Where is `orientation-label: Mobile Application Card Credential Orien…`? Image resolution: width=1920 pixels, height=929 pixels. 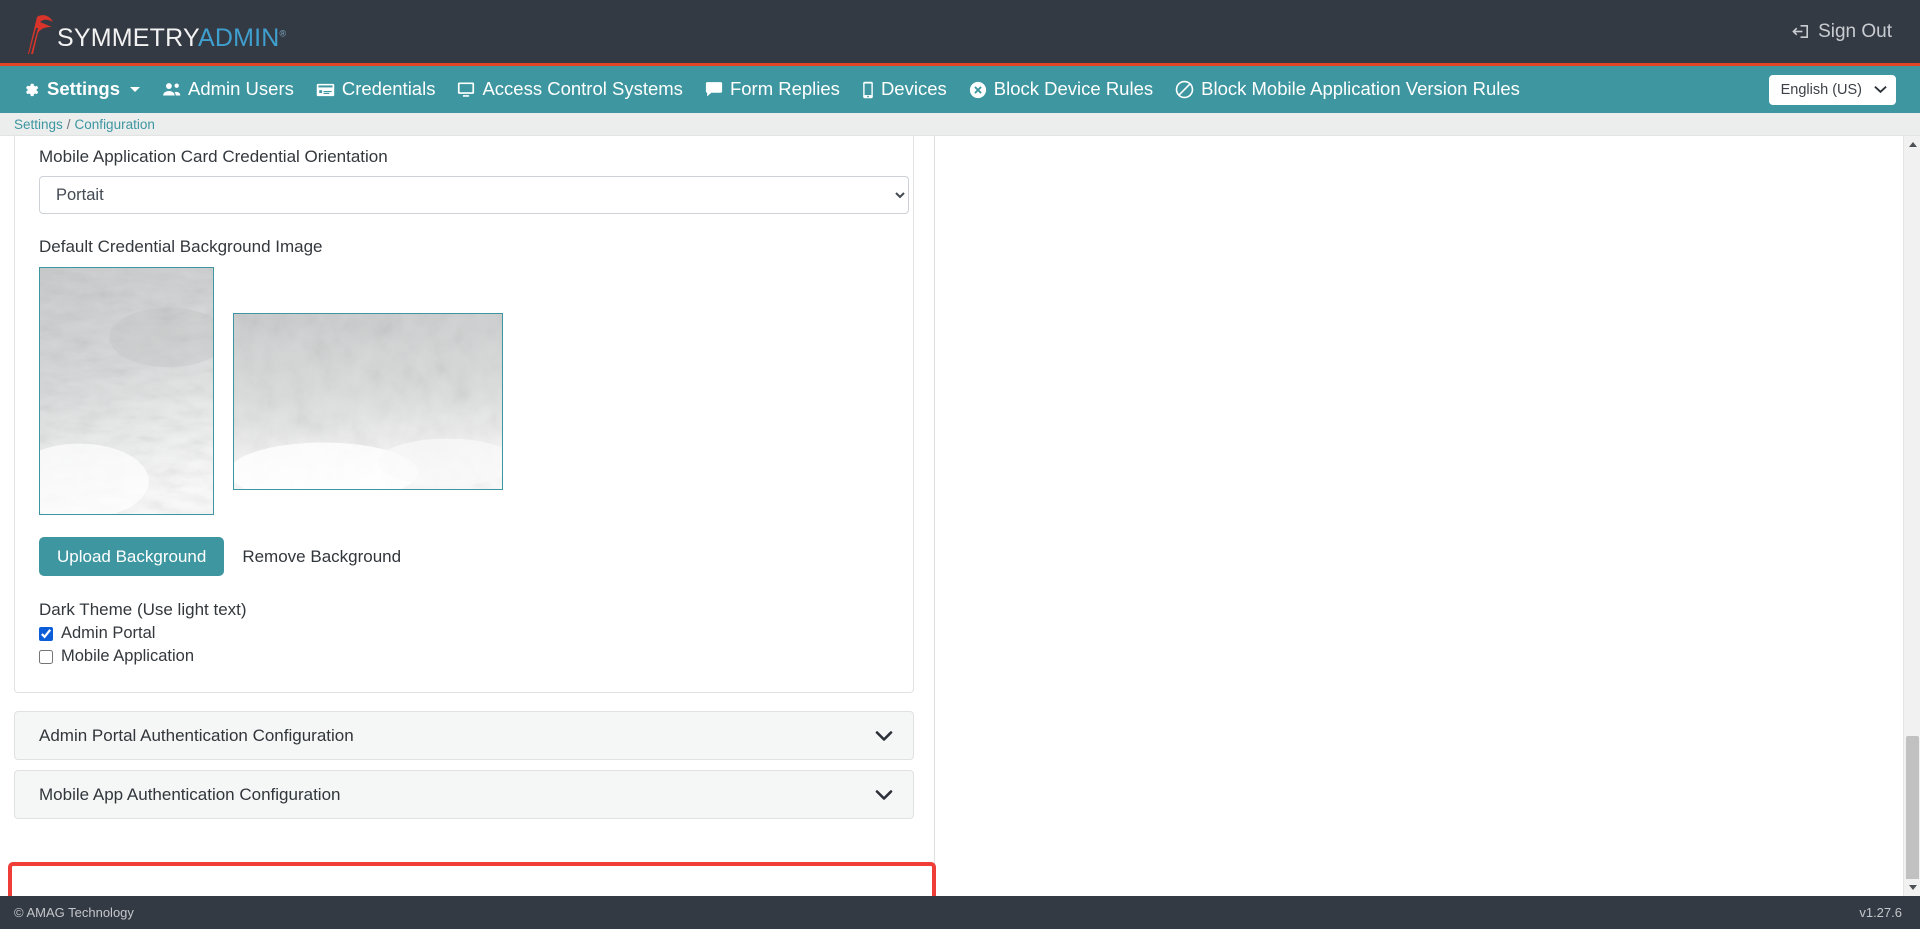 orientation-label: Mobile Application Card Credential Orien… is located at coordinates (213, 156).